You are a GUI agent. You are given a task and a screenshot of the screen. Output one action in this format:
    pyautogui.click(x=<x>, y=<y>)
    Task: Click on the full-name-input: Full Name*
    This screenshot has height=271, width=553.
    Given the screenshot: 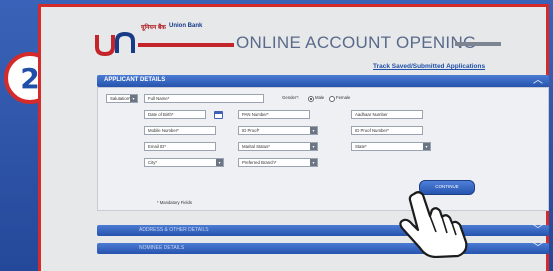 What is the action you would take?
    pyautogui.click(x=204, y=98)
    